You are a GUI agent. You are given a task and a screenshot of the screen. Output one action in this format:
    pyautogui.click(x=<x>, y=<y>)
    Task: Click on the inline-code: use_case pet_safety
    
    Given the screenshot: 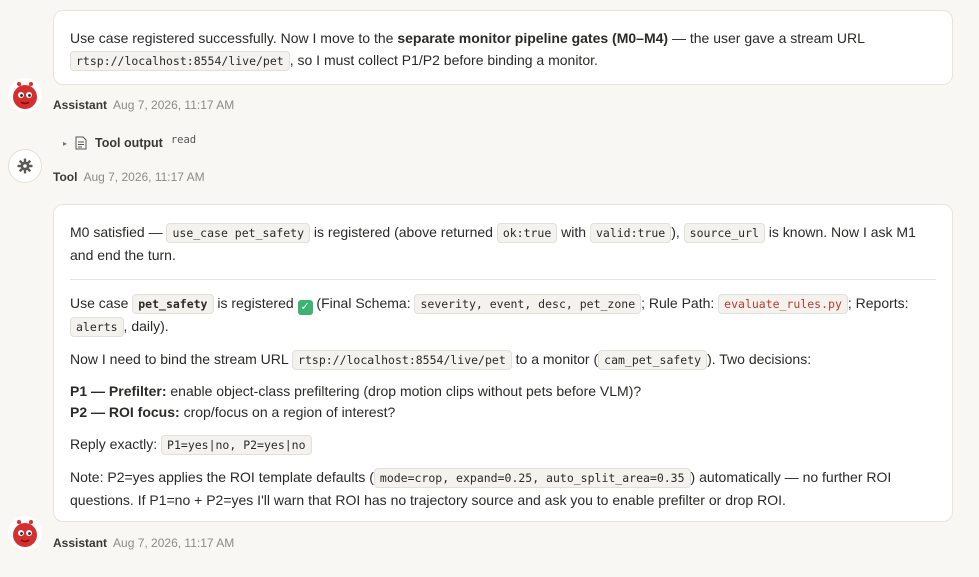 What is the action you would take?
    pyautogui.click(x=238, y=233)
    